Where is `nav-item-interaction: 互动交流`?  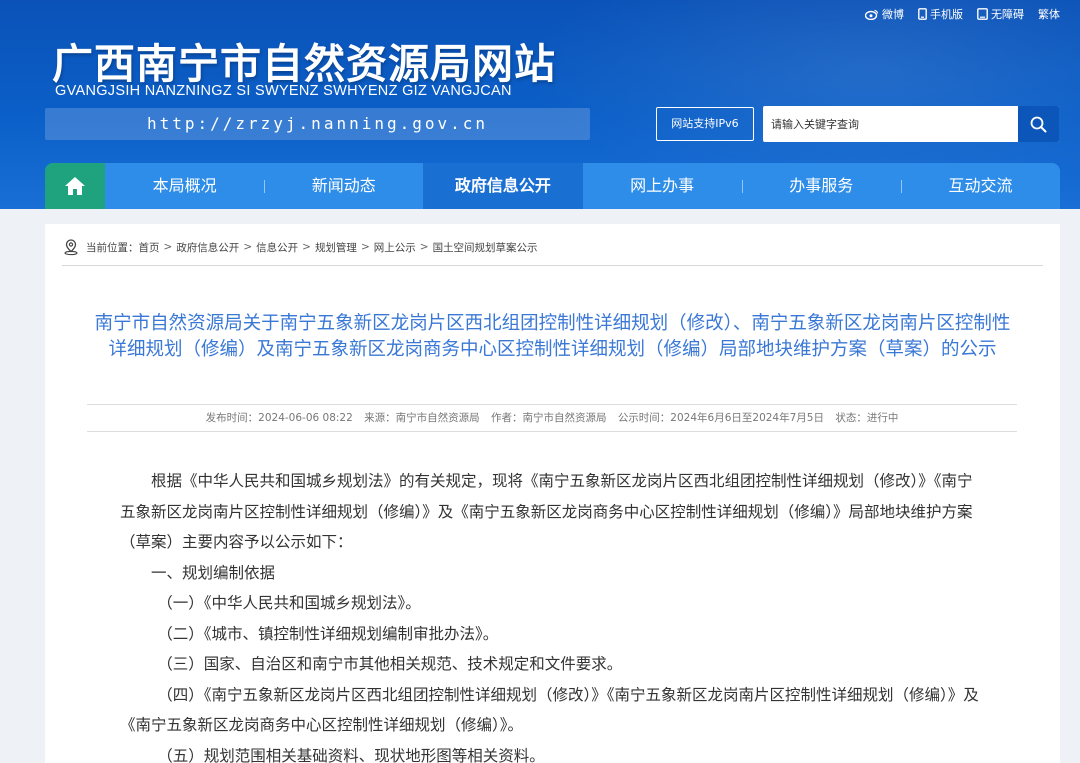
nav-item-interaction: 互动交流 is located at coordinates (980, 186).